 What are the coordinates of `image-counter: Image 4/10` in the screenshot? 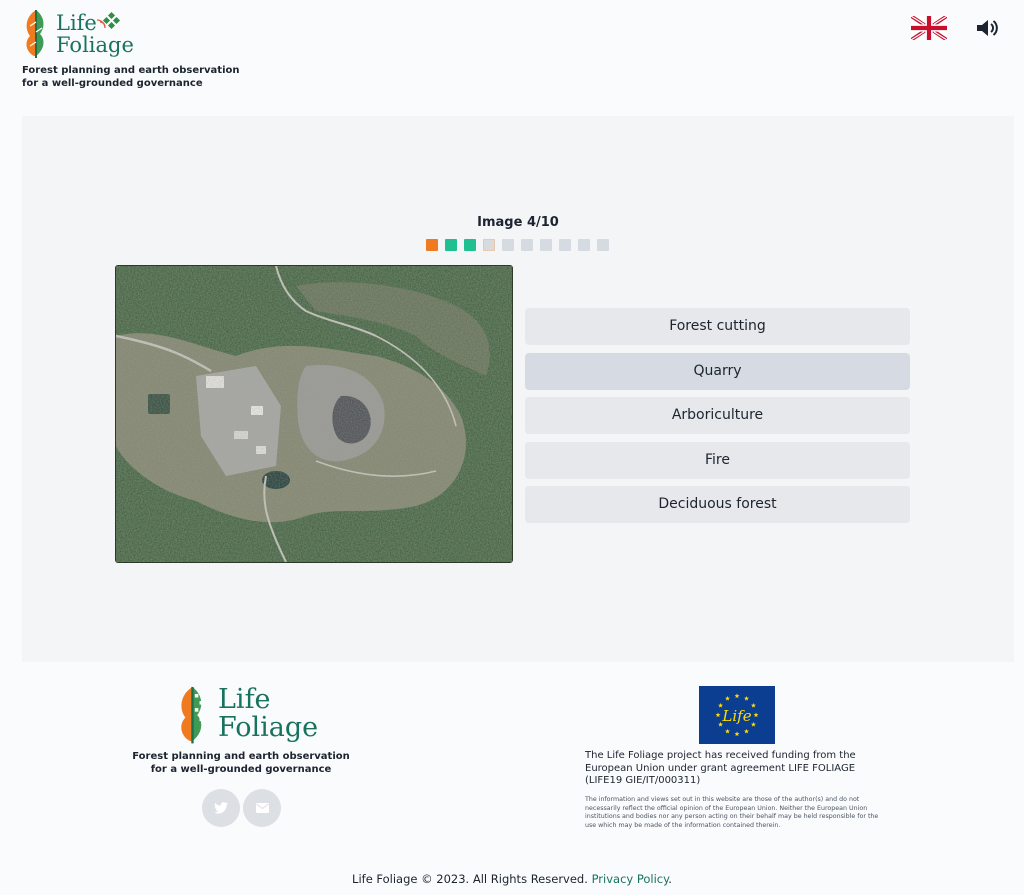 It's located at (518, 222).